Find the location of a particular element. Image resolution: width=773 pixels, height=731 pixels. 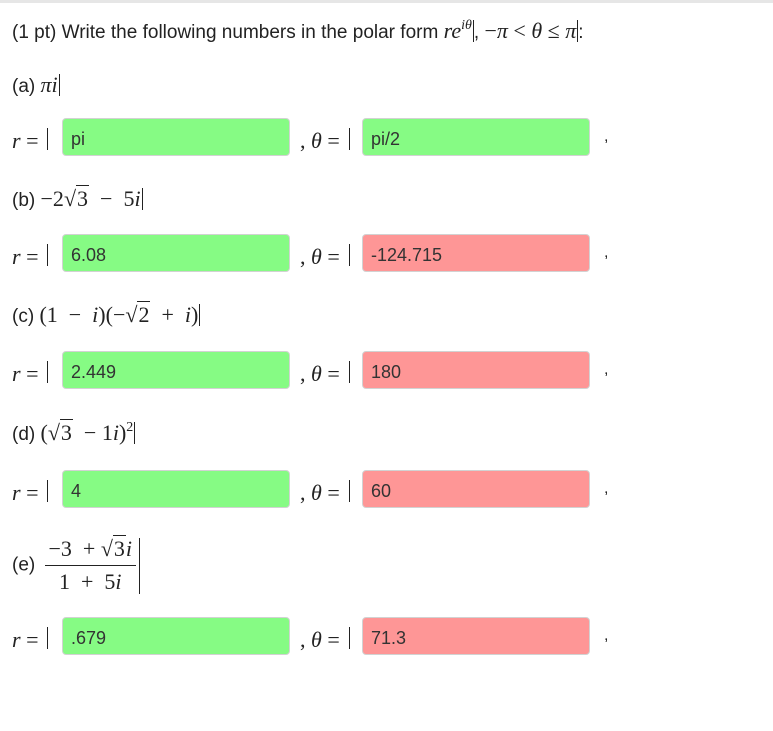

r-input-c: 2.449 is located at coordinates (176, 370).